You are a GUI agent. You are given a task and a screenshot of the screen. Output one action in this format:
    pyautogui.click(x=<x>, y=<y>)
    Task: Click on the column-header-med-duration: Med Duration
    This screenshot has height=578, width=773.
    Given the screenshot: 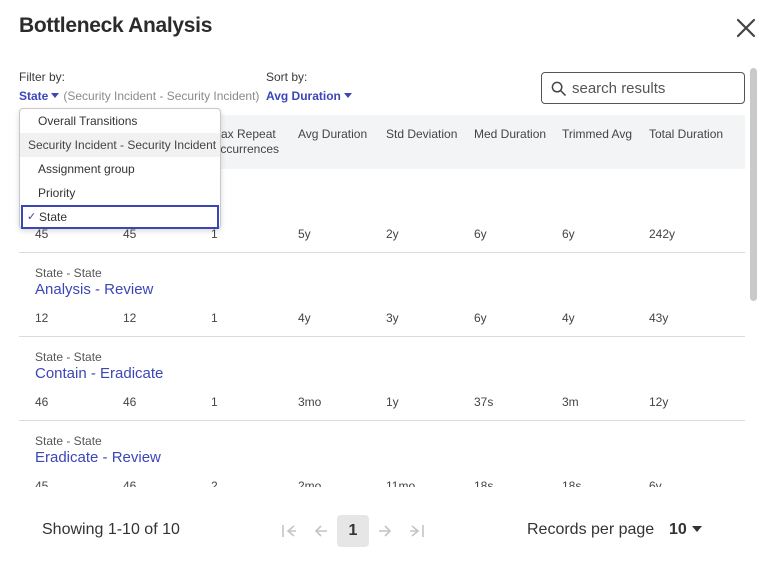 What is the action you would take?
    pyautogui.click(x=510, y=134)
    